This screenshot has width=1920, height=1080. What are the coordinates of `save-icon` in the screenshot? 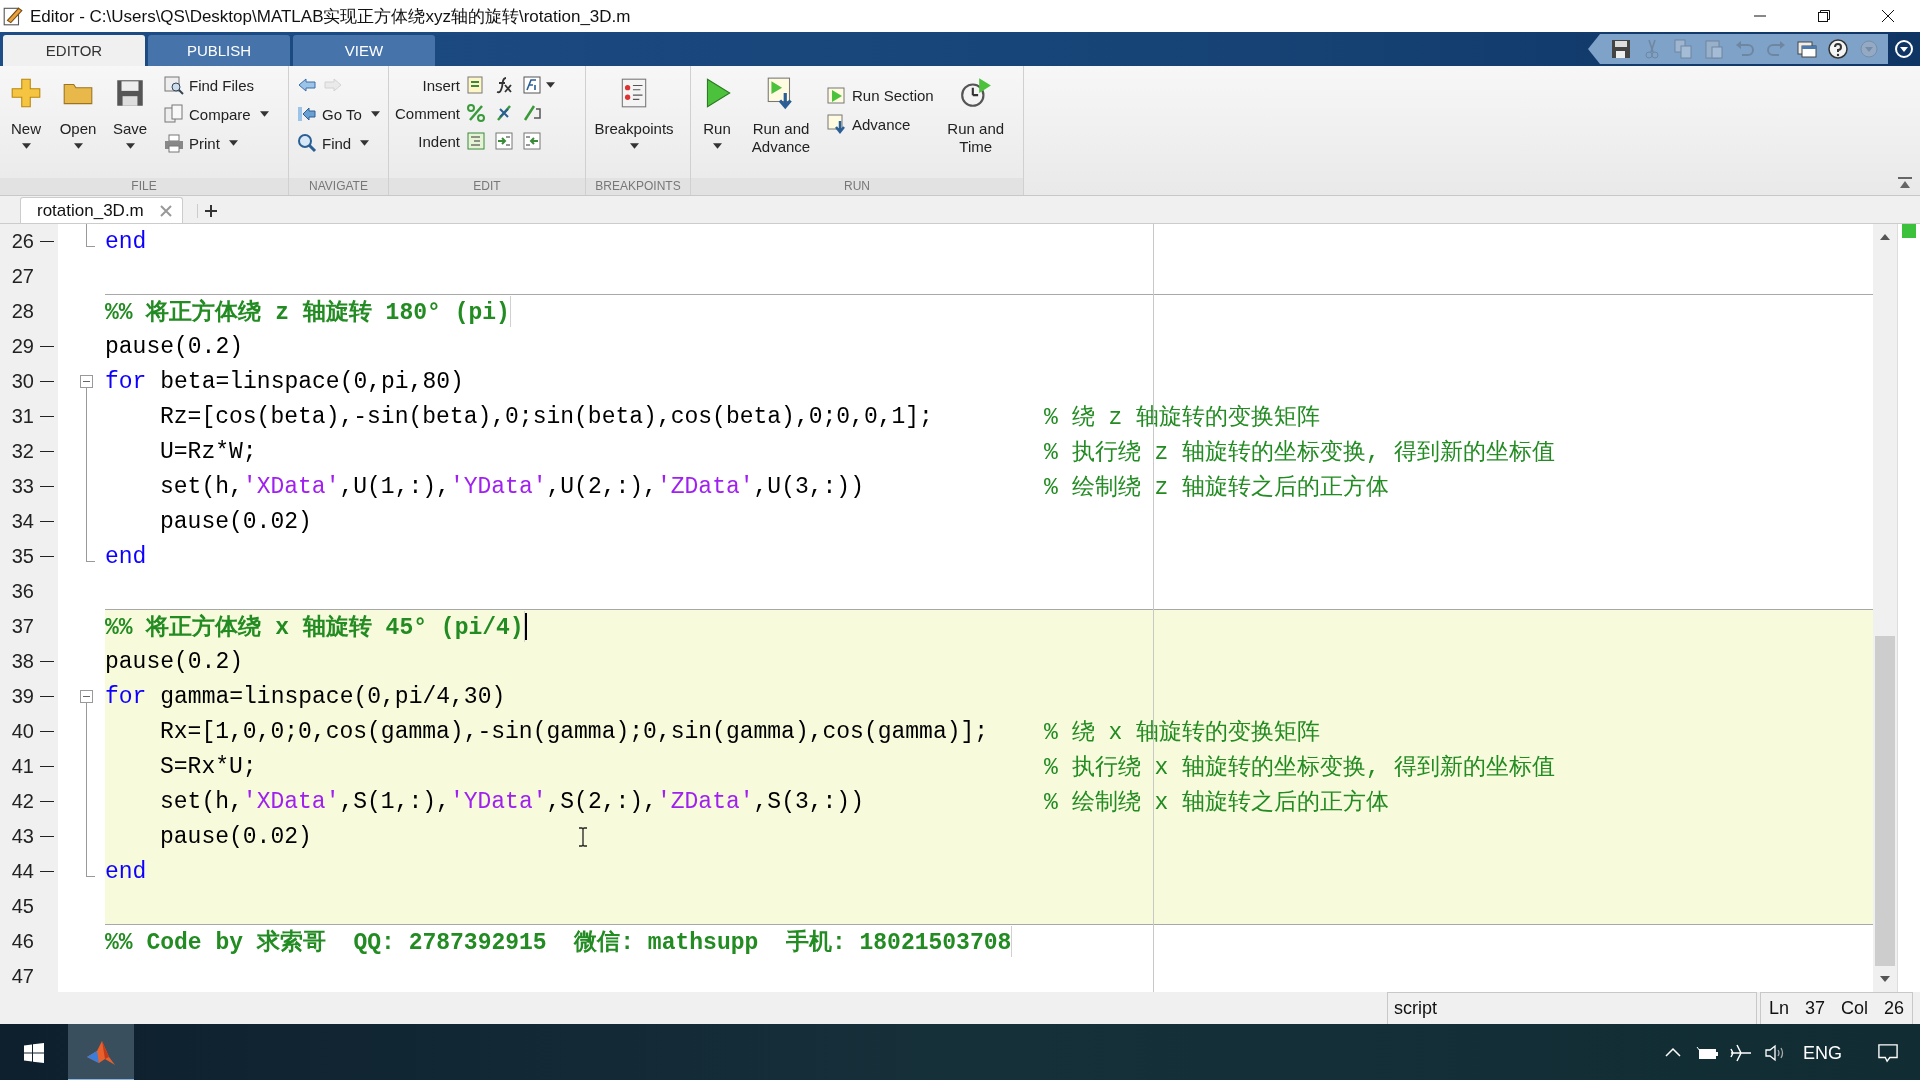 It's located at (1621, 49).